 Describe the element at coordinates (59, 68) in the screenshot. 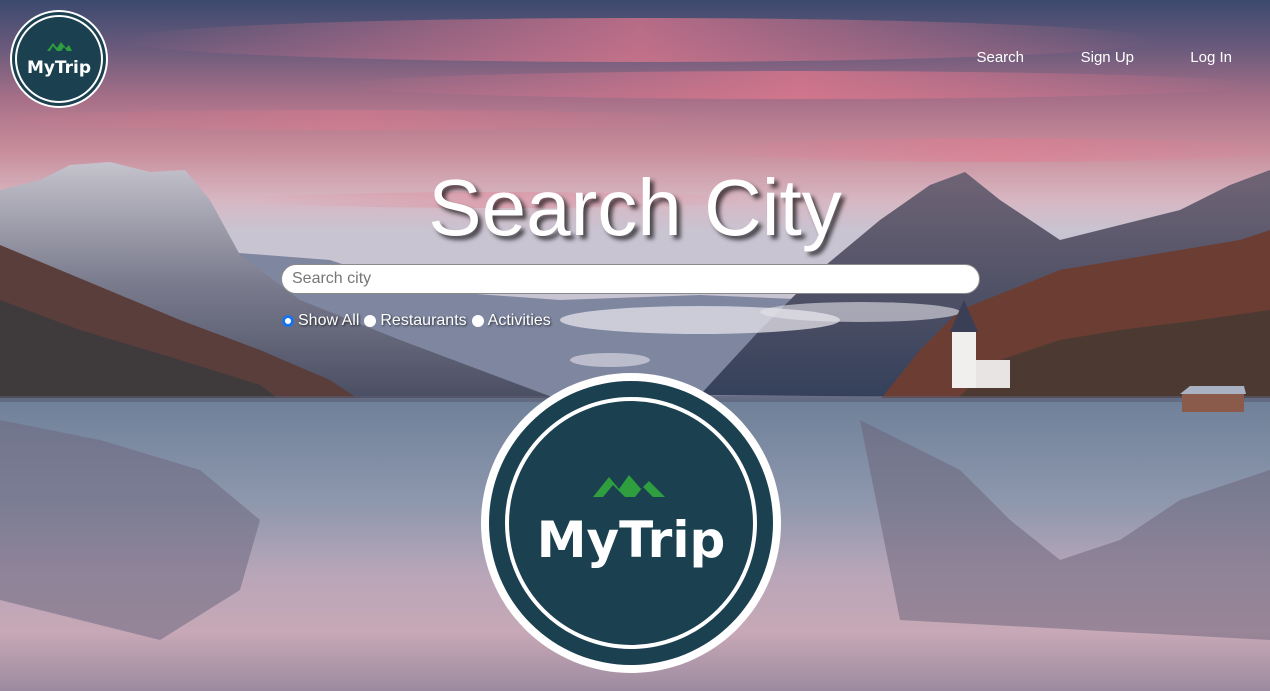

I see `logo-text-small: MyTrip` at that location.